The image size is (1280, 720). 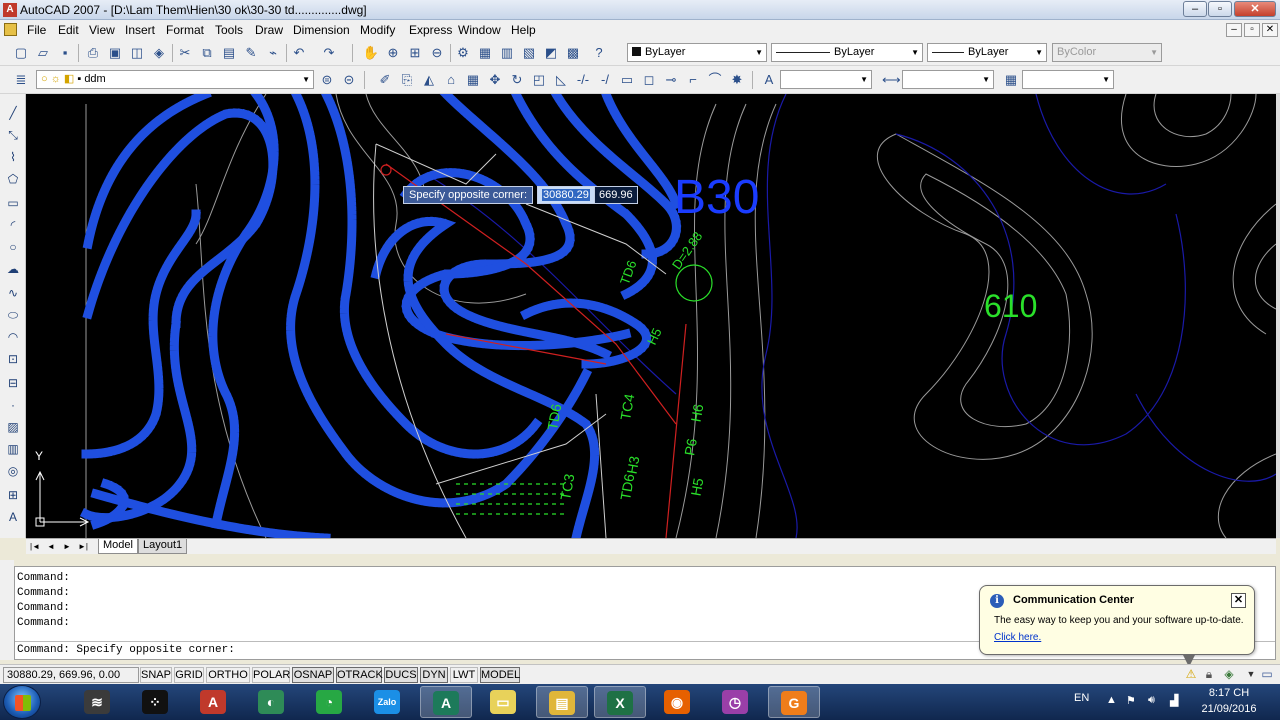 What do you see at coordinates (1267, 674) in the screenshot?
I see `clean-screen-icon: ▭` at bounding box center [1267, 674].